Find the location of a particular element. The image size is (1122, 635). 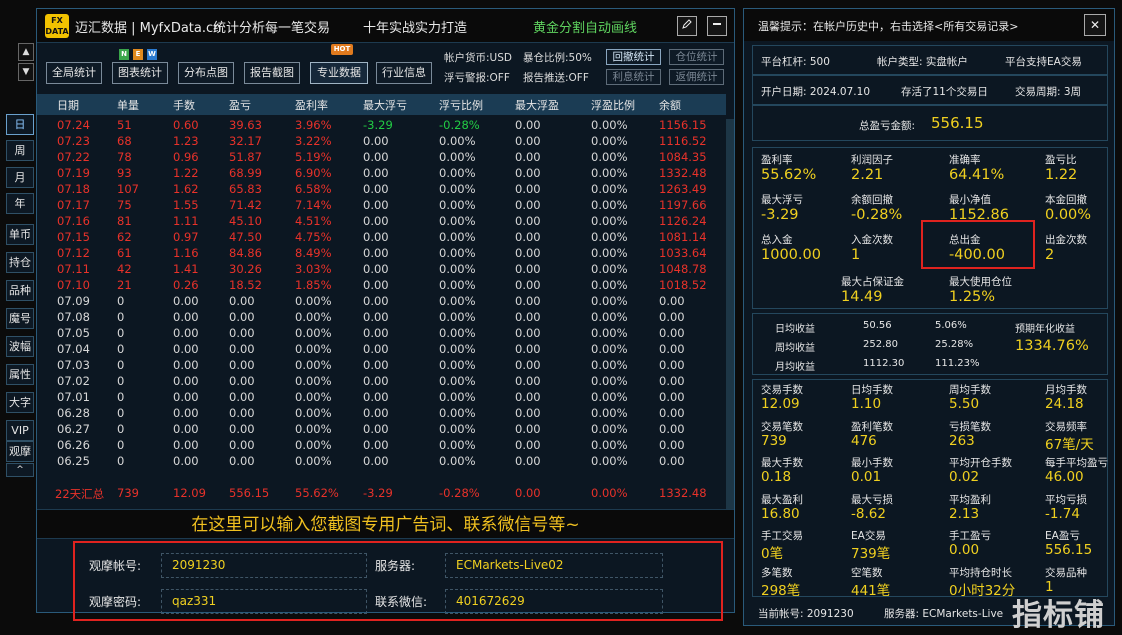

report-screenshot-button: 报告截图 is located at coordinates (272, 73).